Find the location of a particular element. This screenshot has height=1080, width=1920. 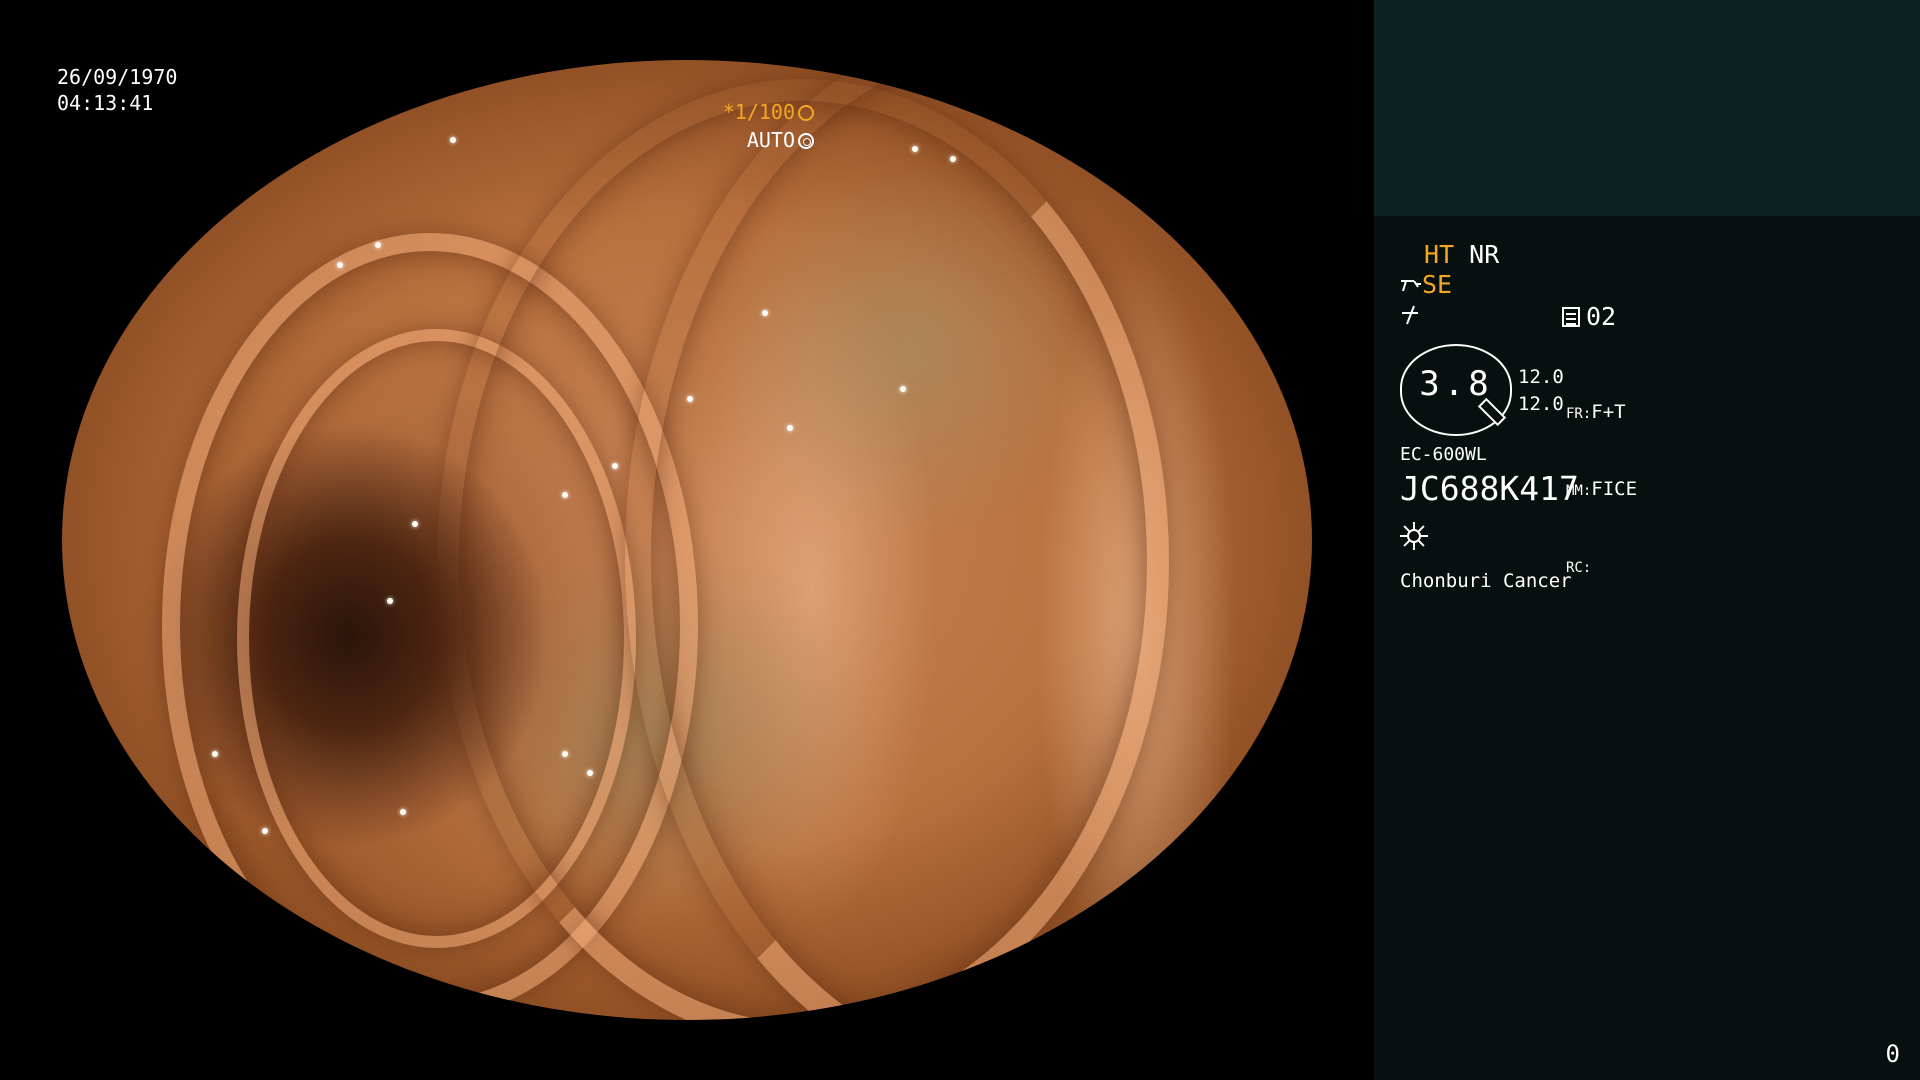

image-counter: 0 is located at coordinates (1892, 1054).